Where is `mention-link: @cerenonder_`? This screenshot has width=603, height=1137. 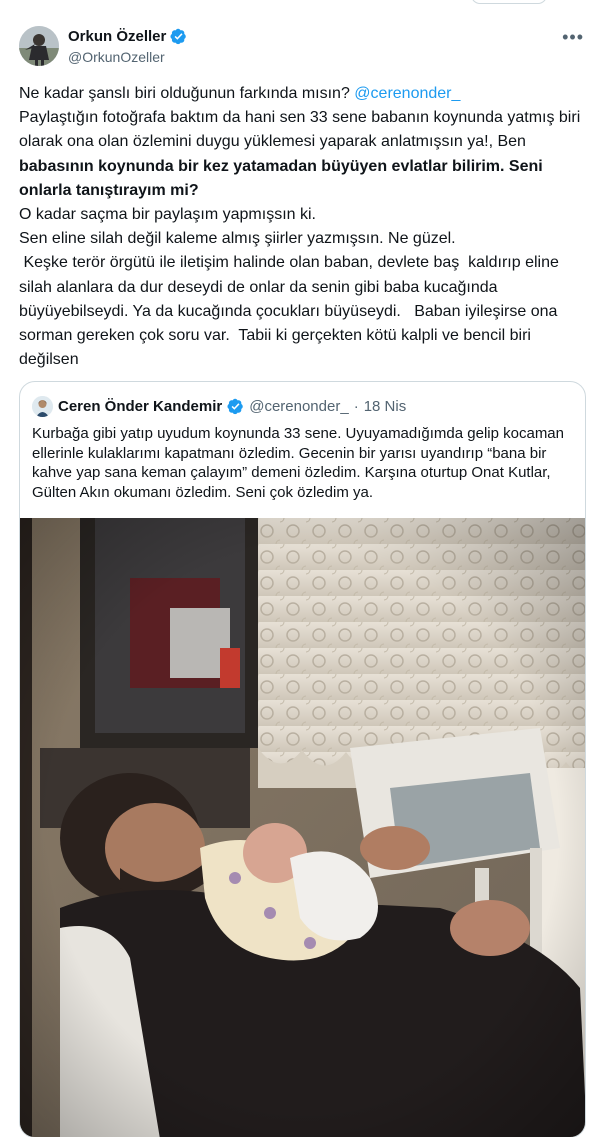
mention-link: @cerenonder_ is located at coordinates (407, 93).